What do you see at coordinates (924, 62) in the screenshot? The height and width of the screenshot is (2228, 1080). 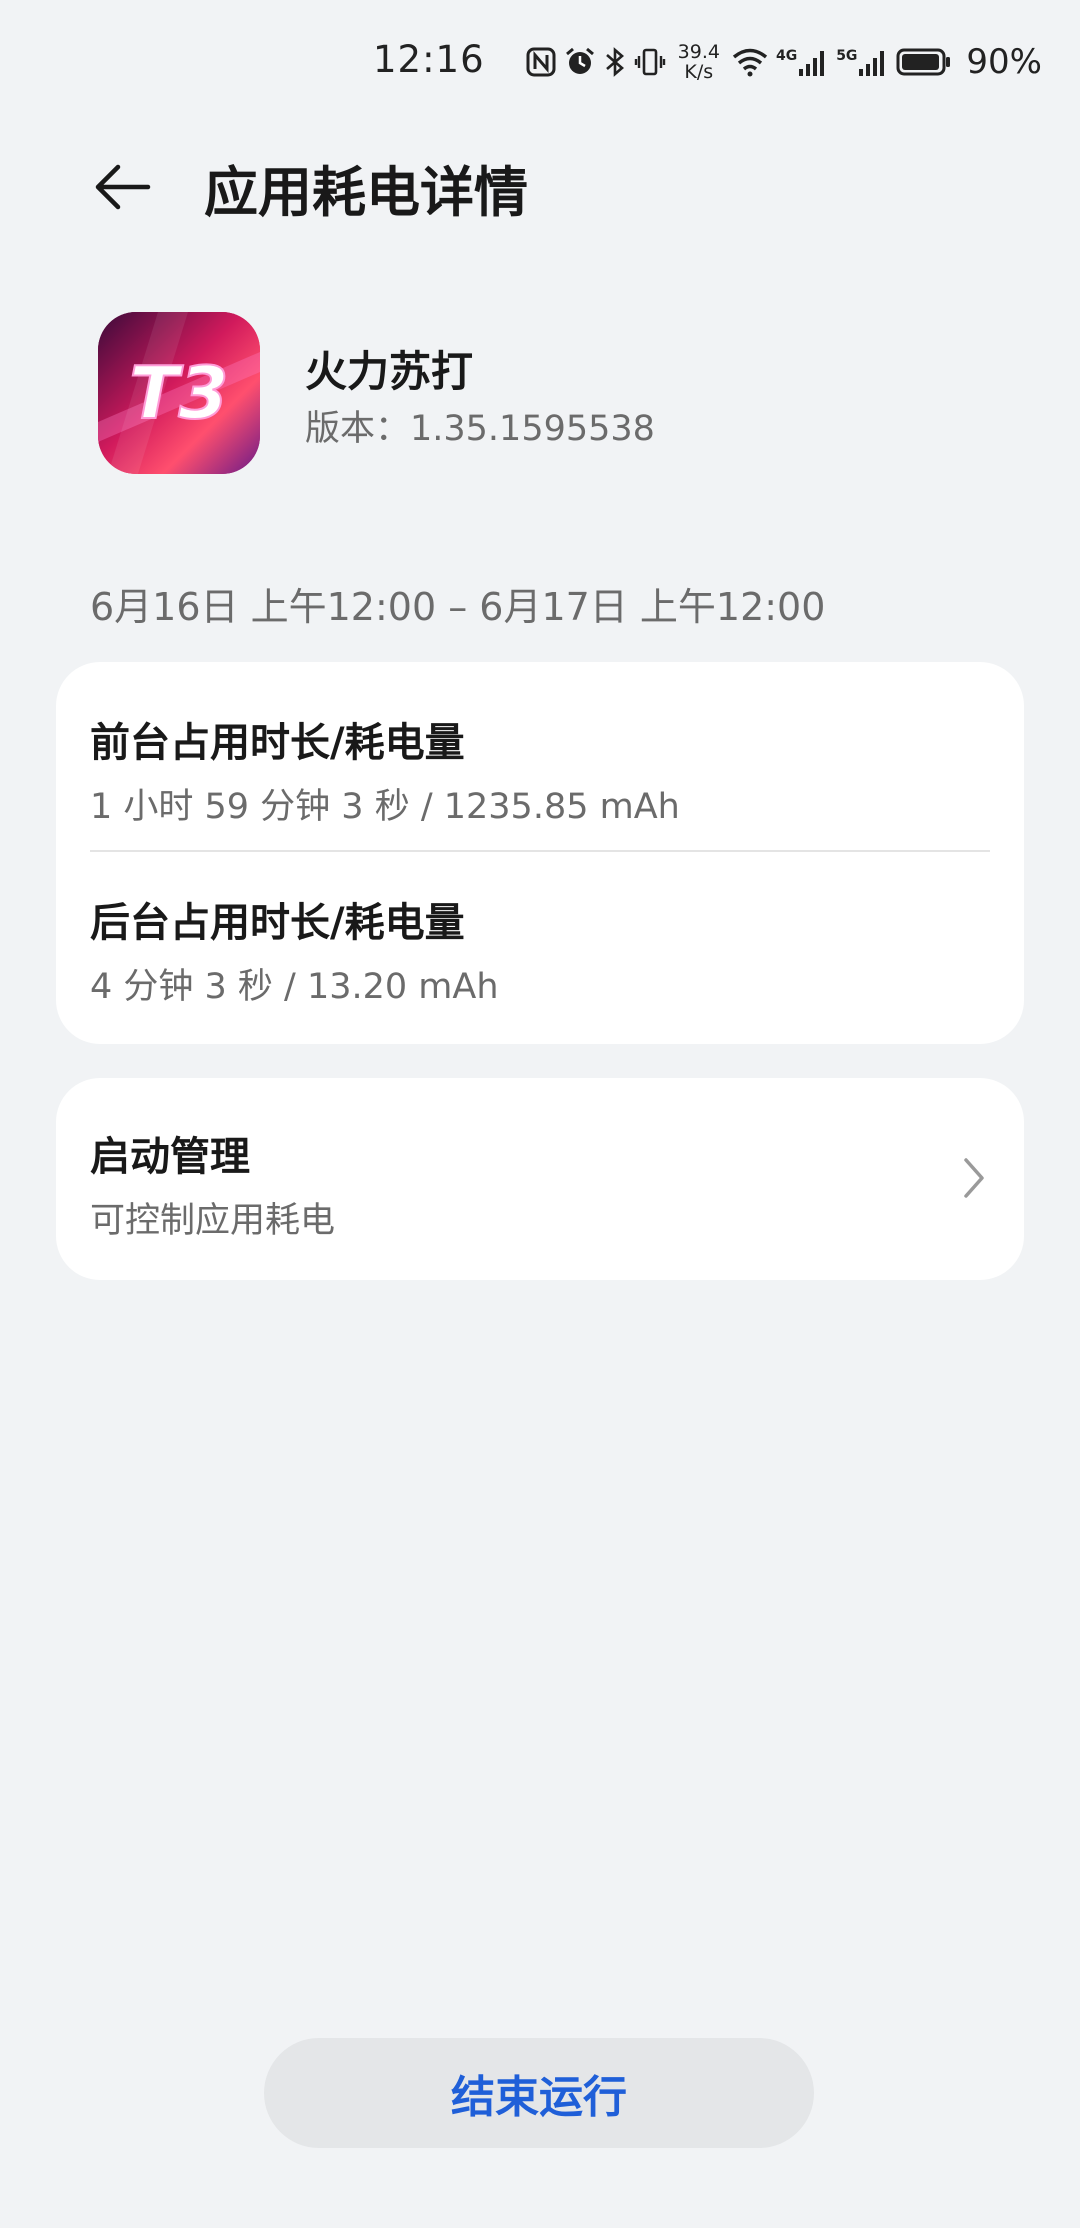 I see `battery-icon` at bounding box center [924, 62].